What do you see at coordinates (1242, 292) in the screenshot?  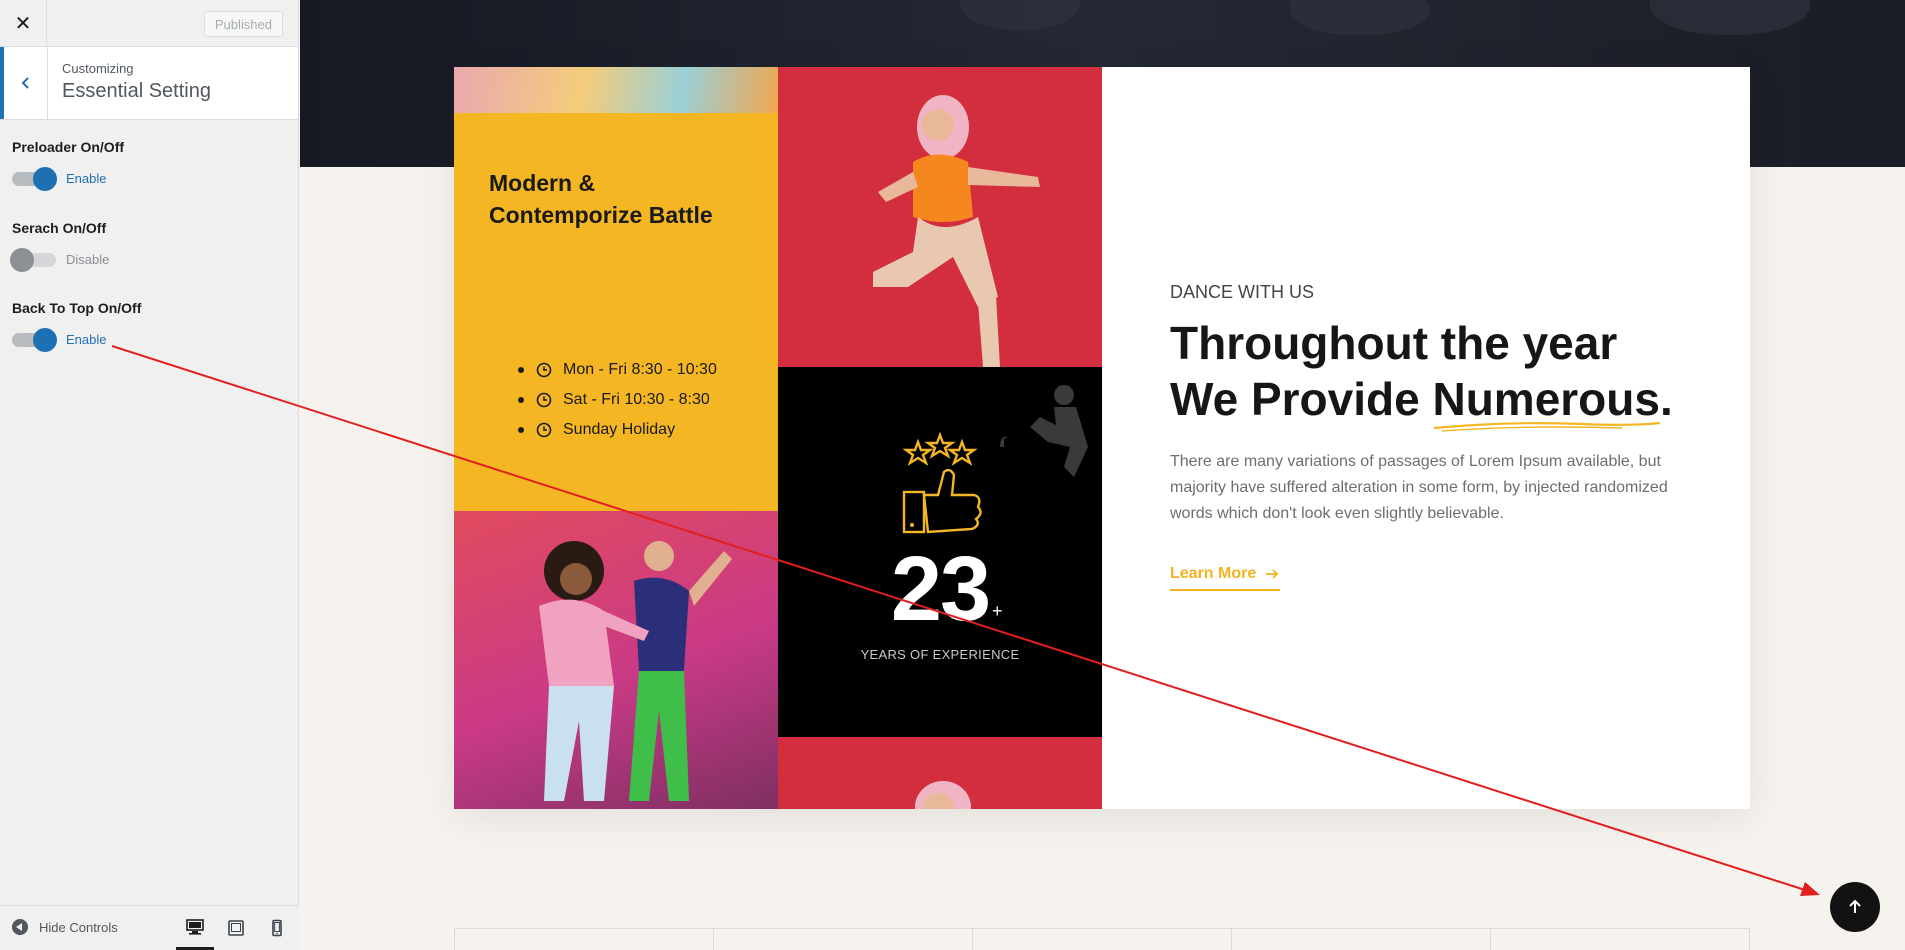 I see `eyebrow-text: DANCE WITH US` at bounding box center [1242, 292].